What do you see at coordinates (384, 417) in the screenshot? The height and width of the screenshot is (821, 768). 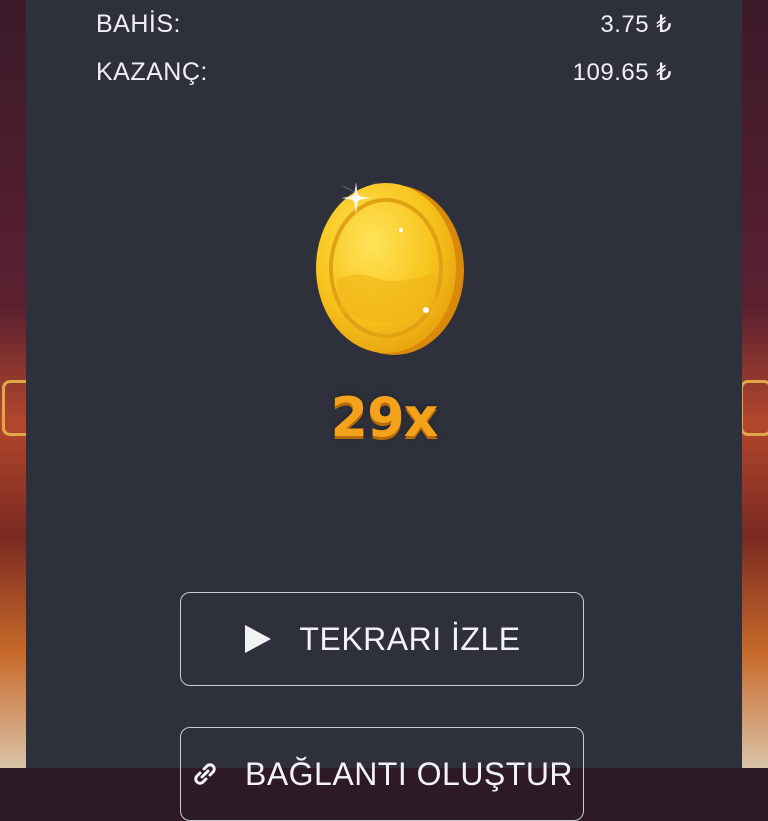 I see `multiplier-value: 29x` at bounding box center [384, 417].